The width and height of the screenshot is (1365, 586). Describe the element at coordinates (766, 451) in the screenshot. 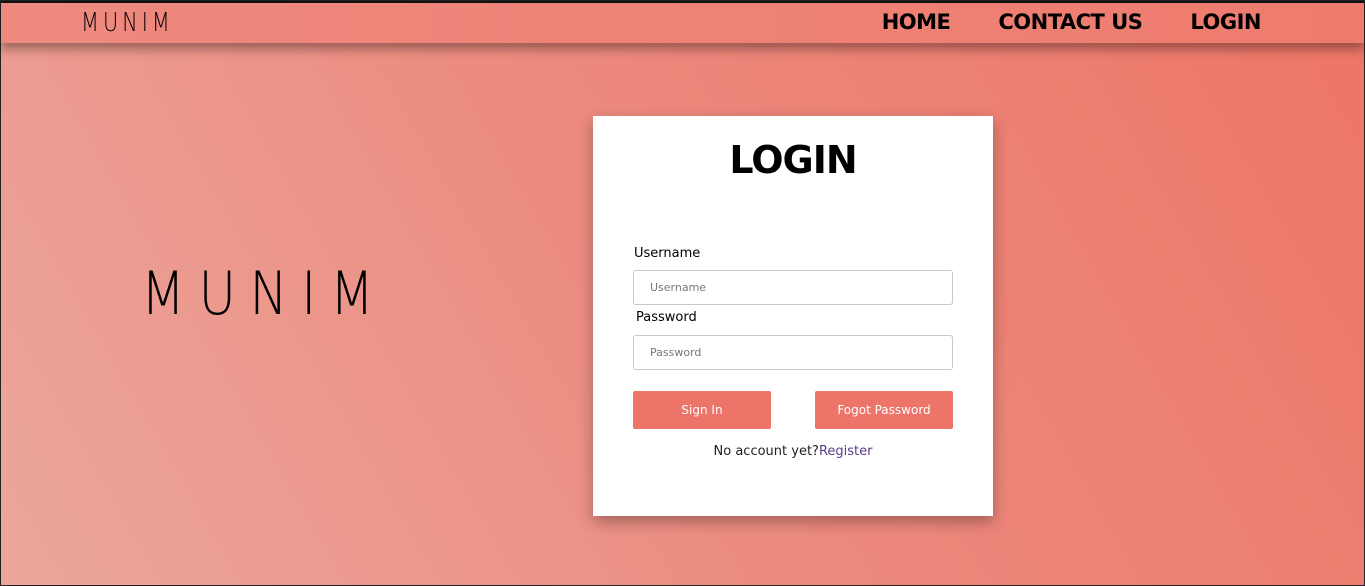

I see `no-account-text: No account yet?` at that location.